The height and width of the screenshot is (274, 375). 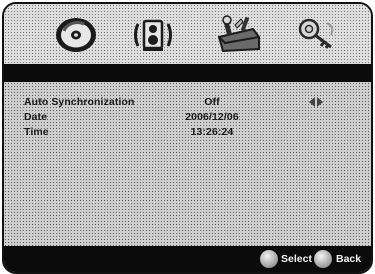 I want to click on back-button-icon, so click(x=323, y=259).